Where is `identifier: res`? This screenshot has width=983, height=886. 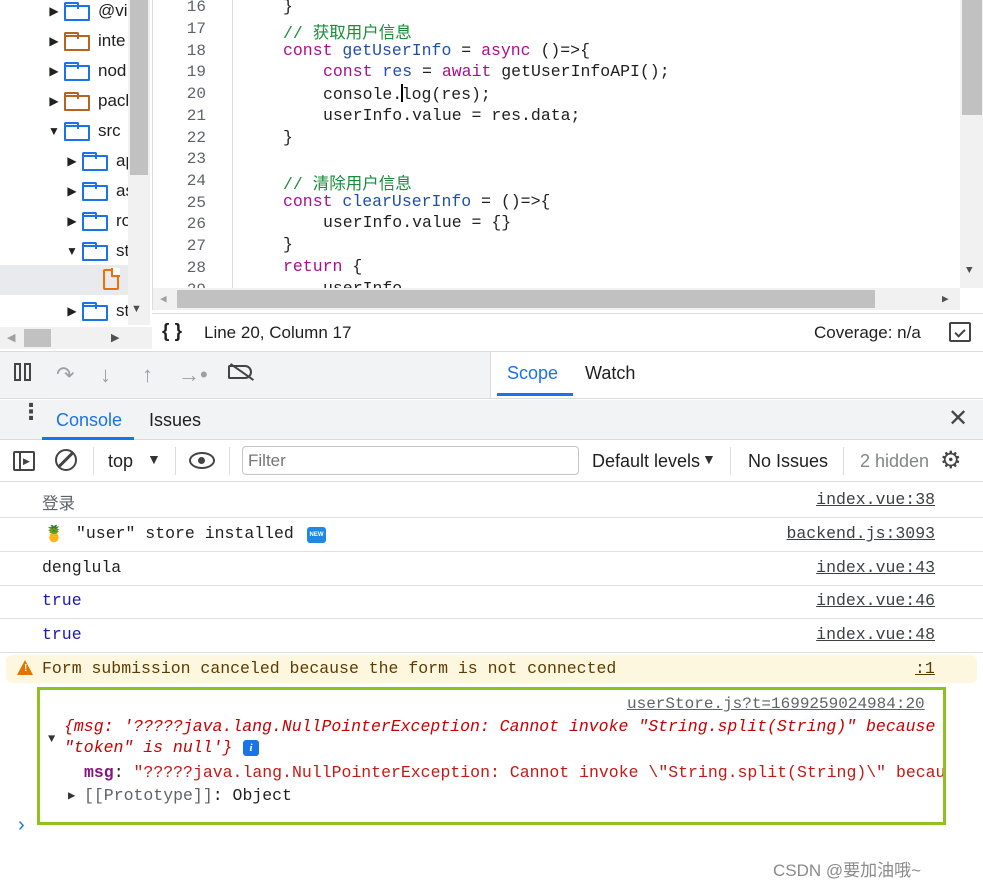
identifier: res is located at coordinates (397, 71).